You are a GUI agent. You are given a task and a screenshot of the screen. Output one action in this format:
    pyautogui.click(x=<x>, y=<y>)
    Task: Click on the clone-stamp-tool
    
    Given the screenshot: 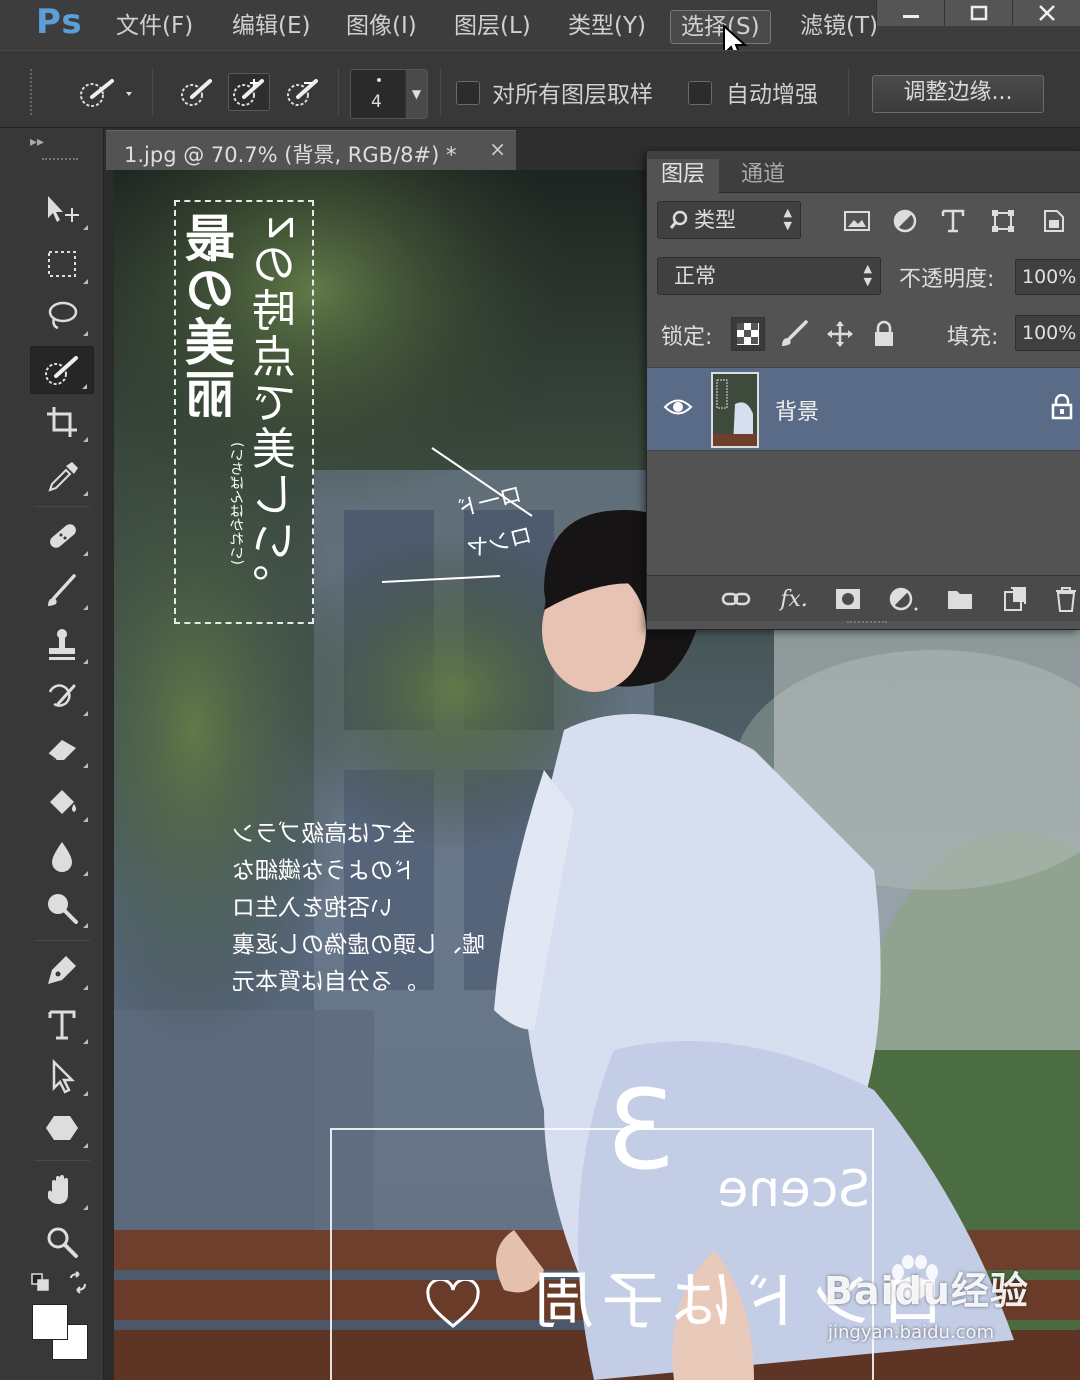 What is the action you would take?
    pyautogui.click(x=62, y=644)
    